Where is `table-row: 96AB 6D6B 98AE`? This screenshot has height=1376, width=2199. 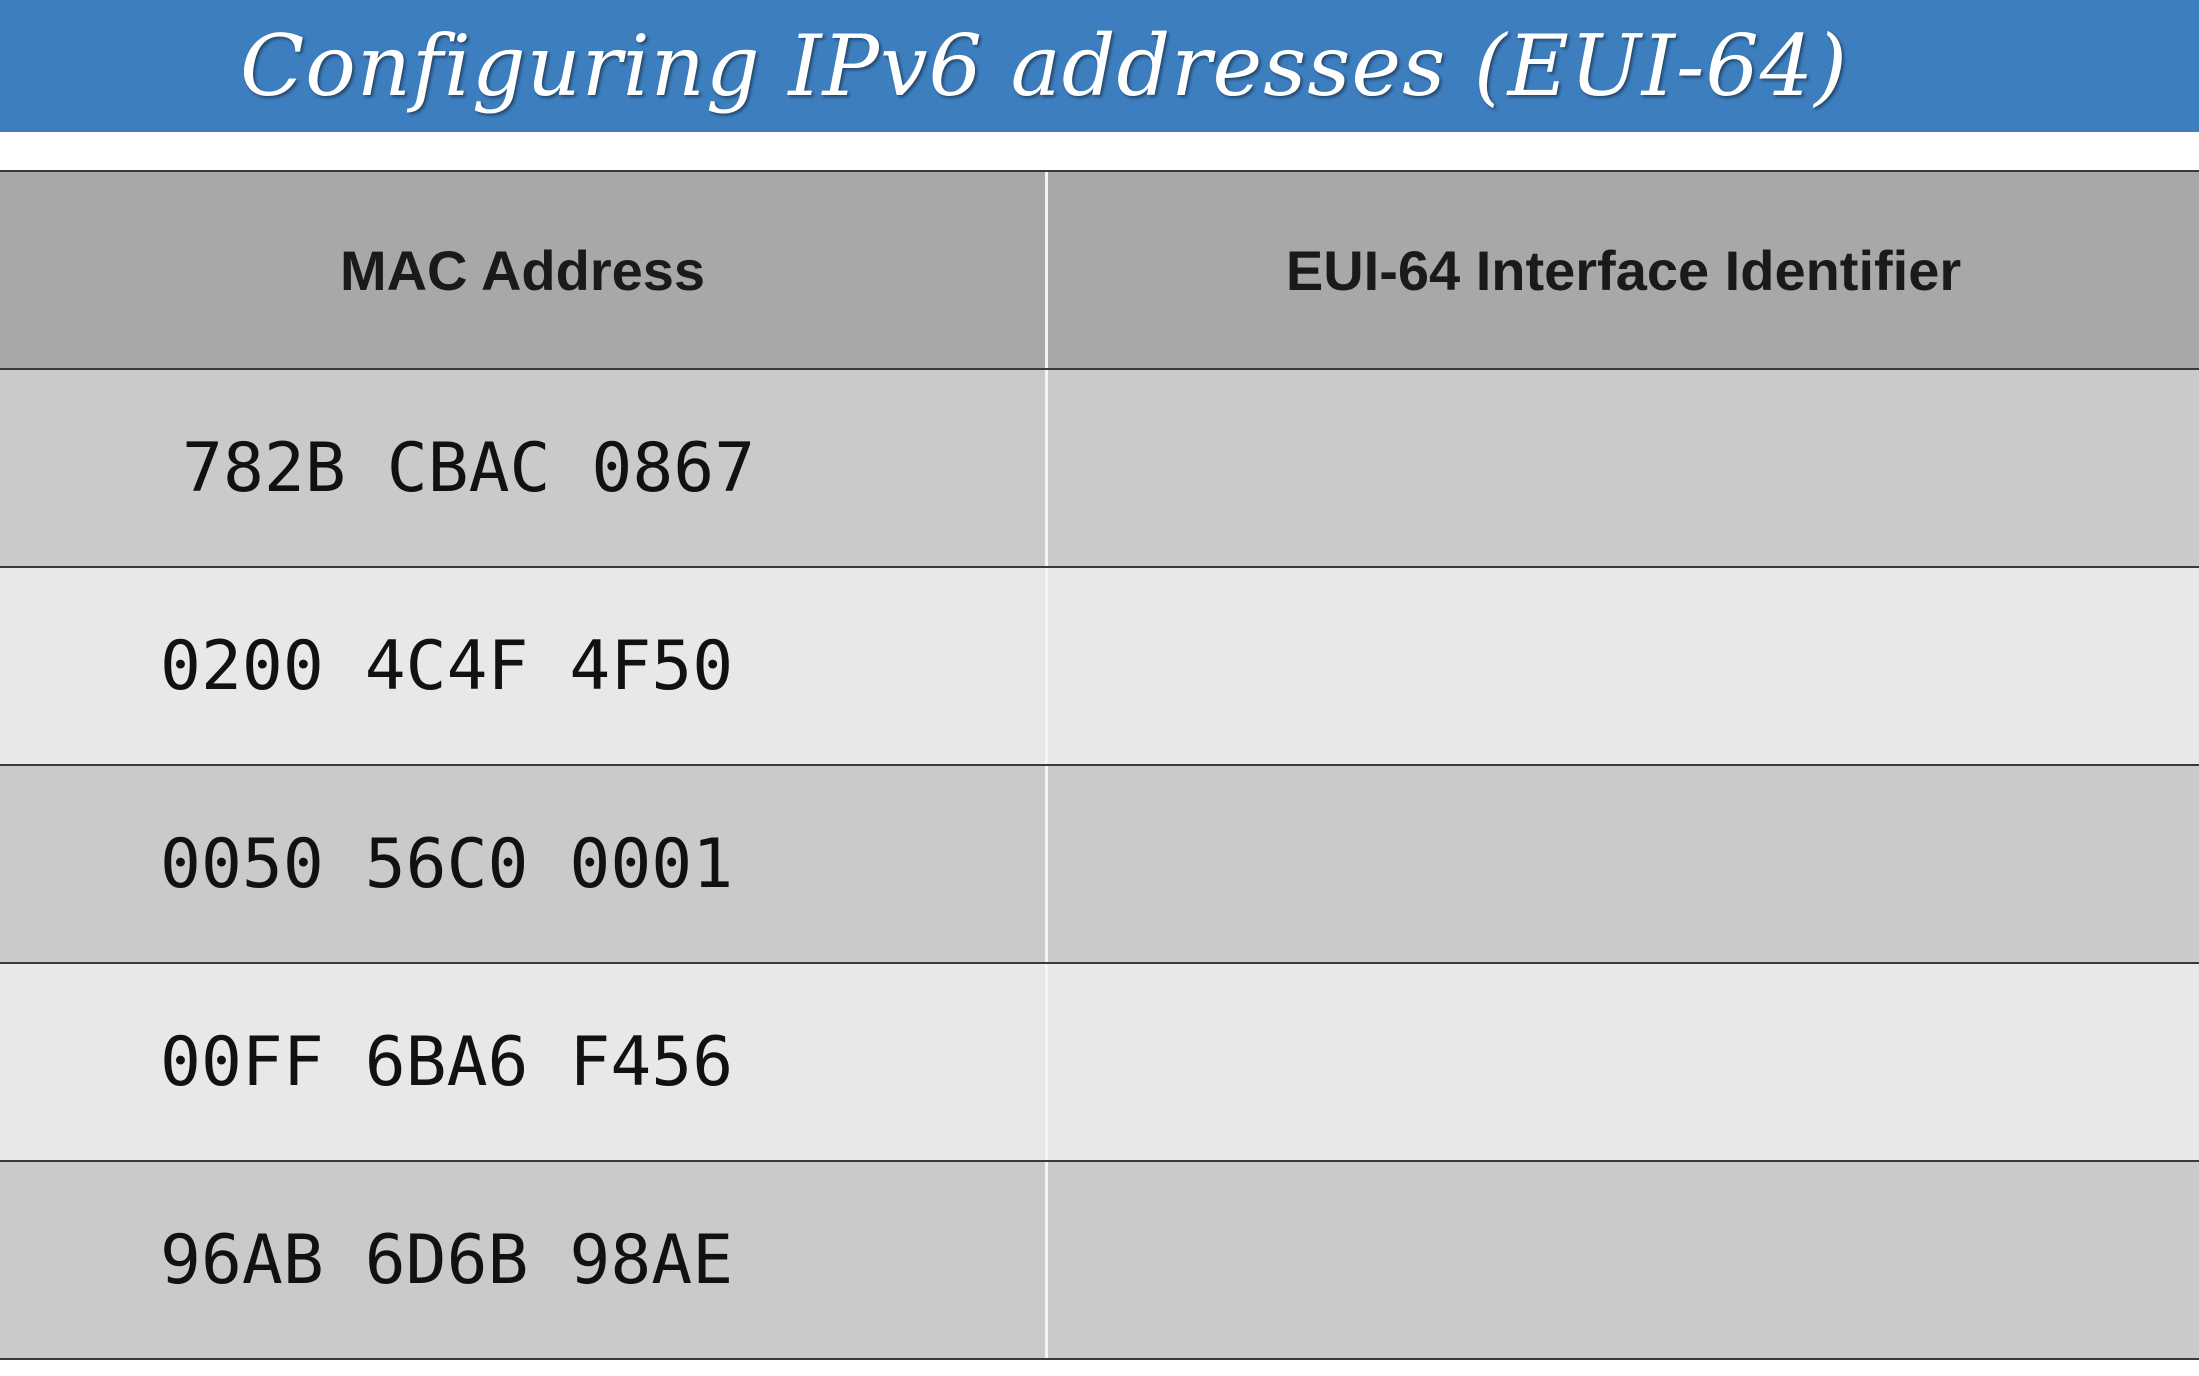 table-row: 96AB 6D6B 98AE is located at coordinates (1099, 1260).